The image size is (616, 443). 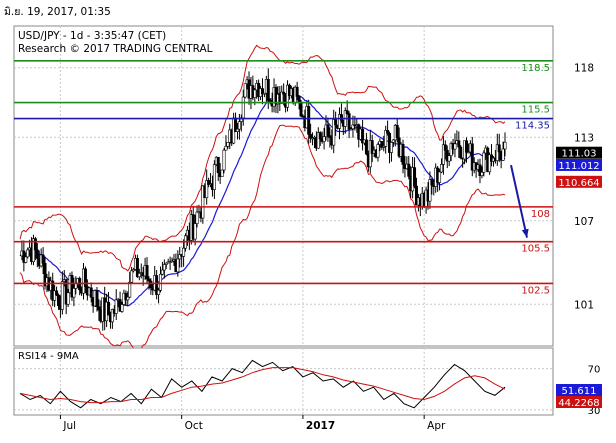 I want to click on price-tick-label: 107, so click(x=584, y=222).